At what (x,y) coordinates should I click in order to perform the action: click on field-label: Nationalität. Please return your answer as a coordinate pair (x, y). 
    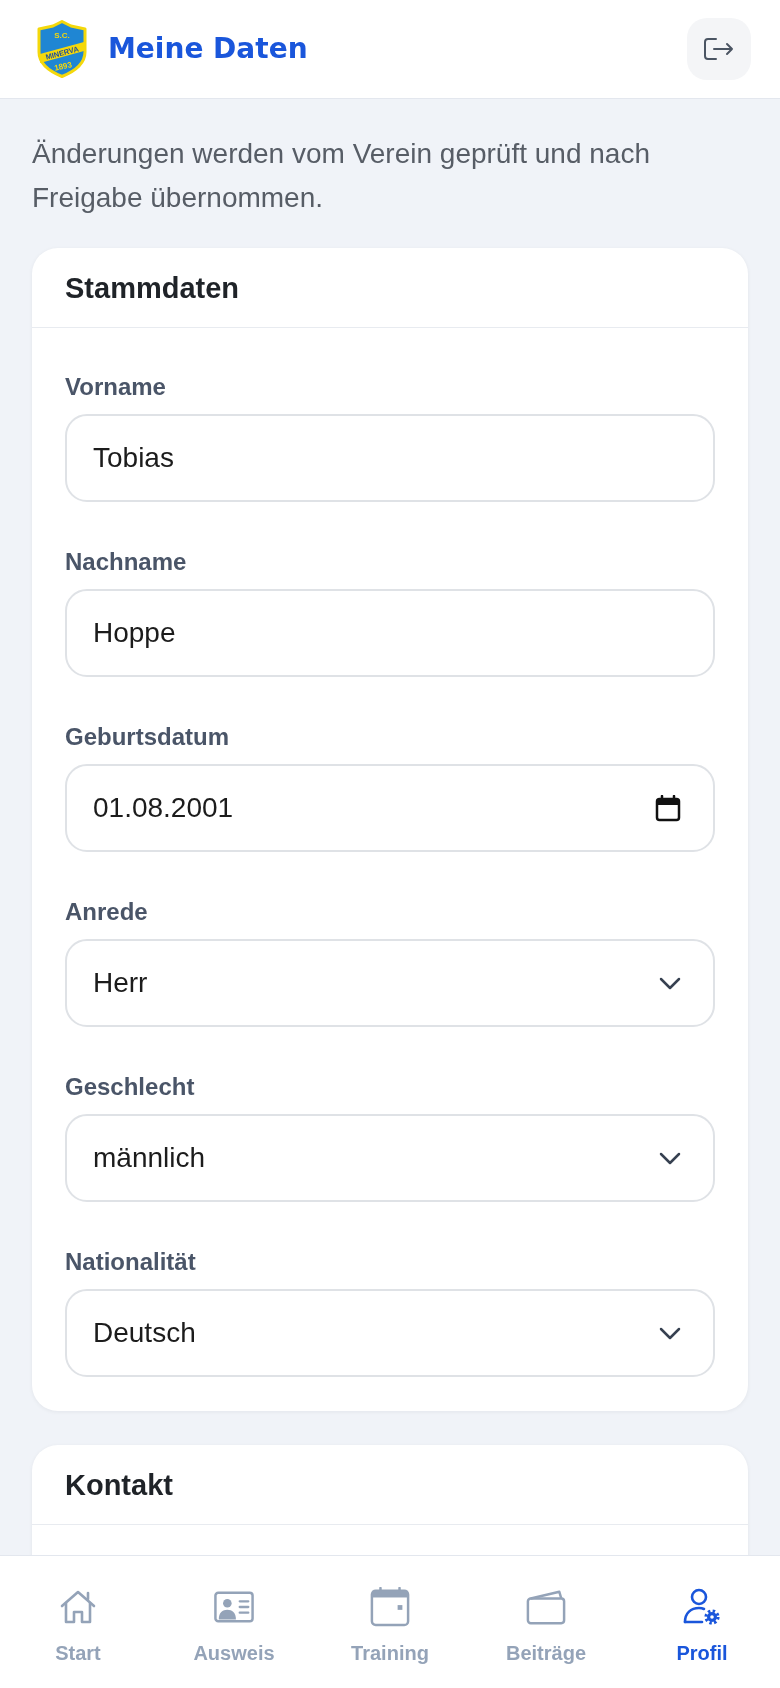
    Looking at the image, I should click on (131, 1262).